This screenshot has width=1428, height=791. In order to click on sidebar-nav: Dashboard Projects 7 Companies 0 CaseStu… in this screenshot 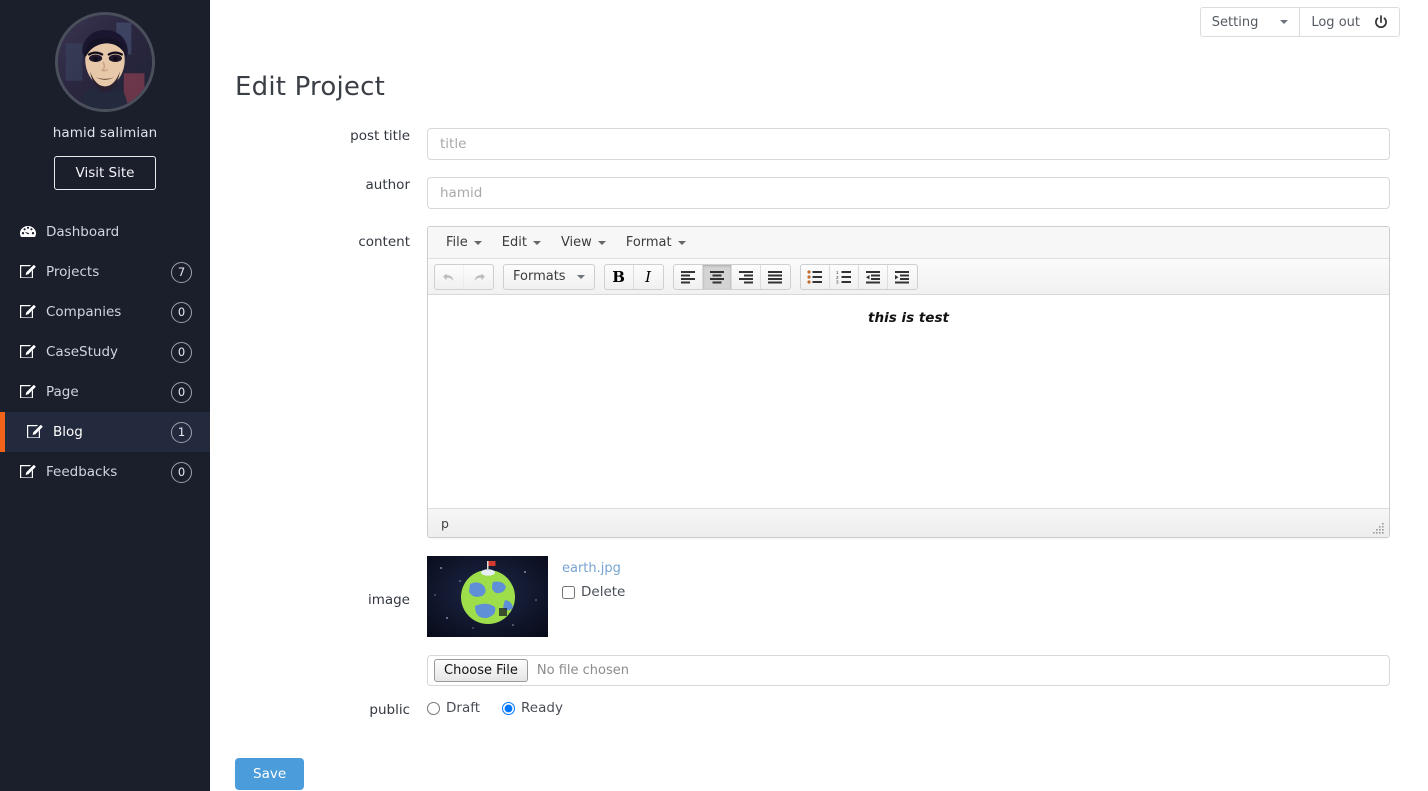, I will do `click(105, 352)`.